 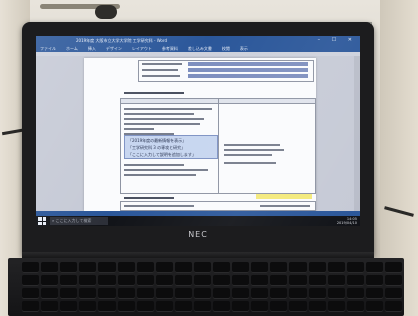 I want to click on taskbar-search-input: ⌕ ここに入力して検索, so click(x=79, y=221).